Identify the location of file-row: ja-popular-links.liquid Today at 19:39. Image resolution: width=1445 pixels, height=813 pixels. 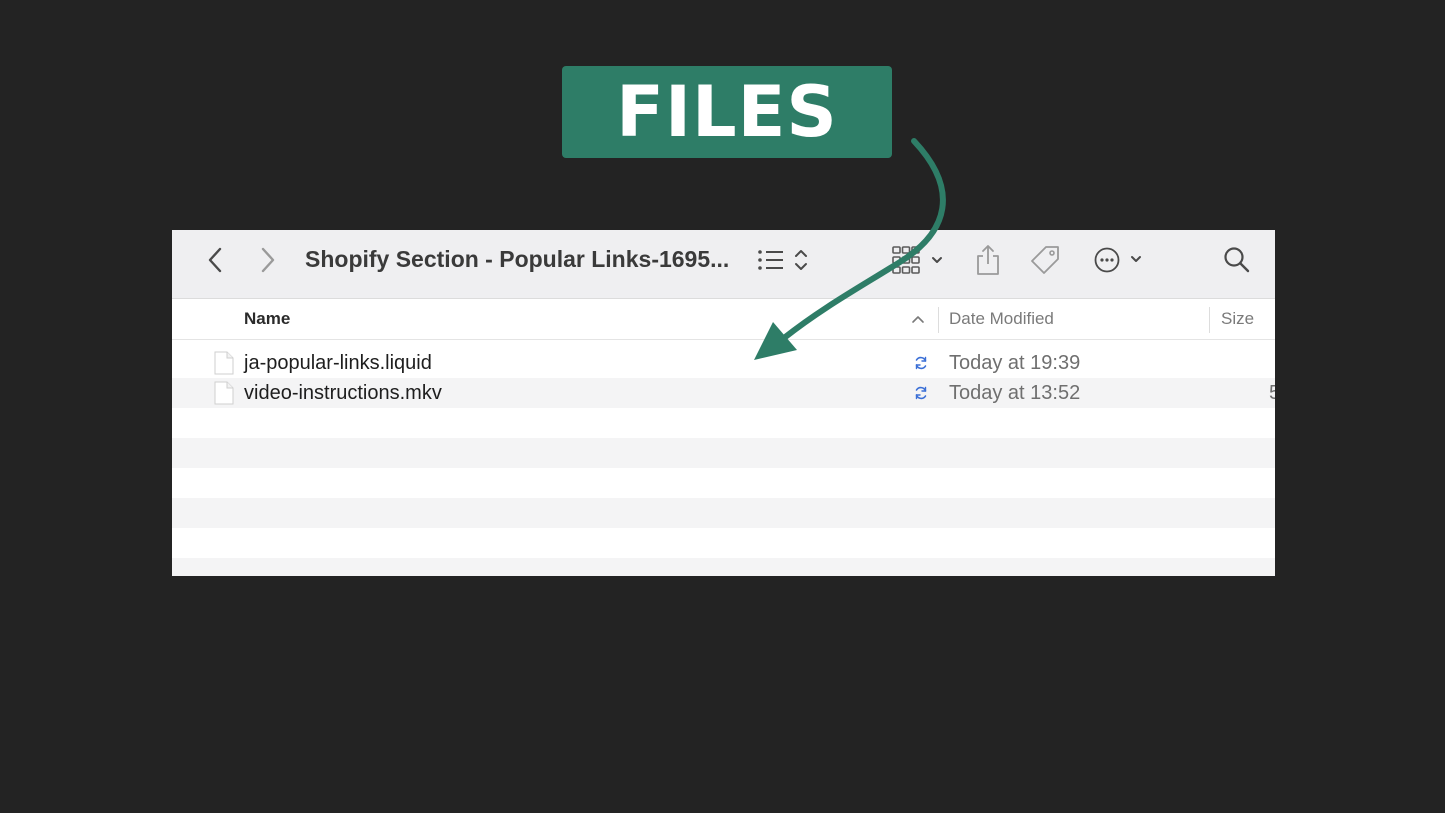
(723, 363).